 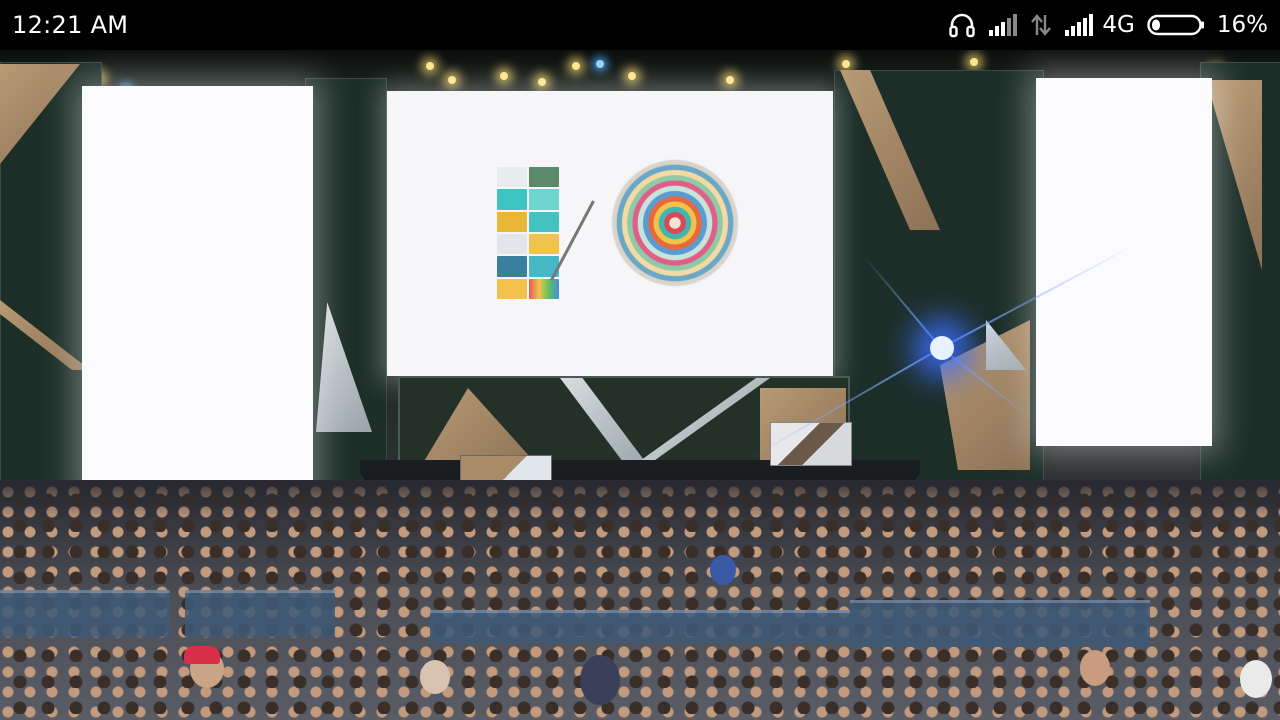 What do you see at coordinates (70, 25) in the screenshot?
I see `status-time: 12:21 AM` at bounding box center [70, 25].